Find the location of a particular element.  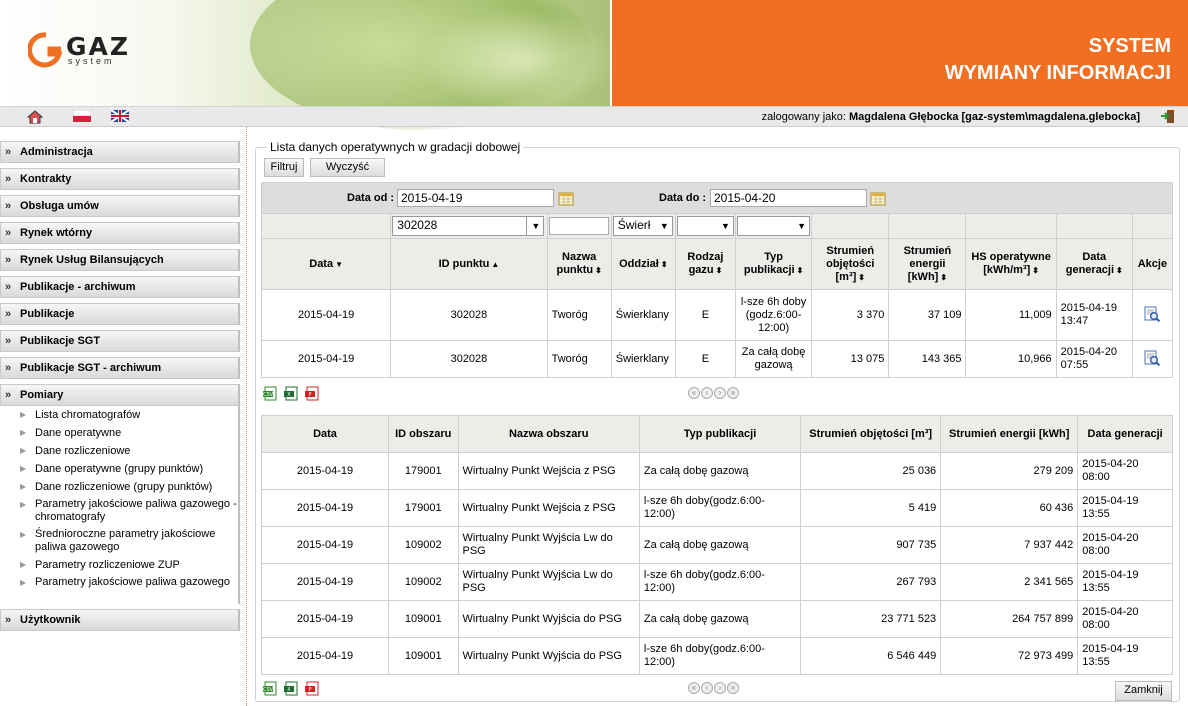

column-header: Data is located at coordinates (325, 434).